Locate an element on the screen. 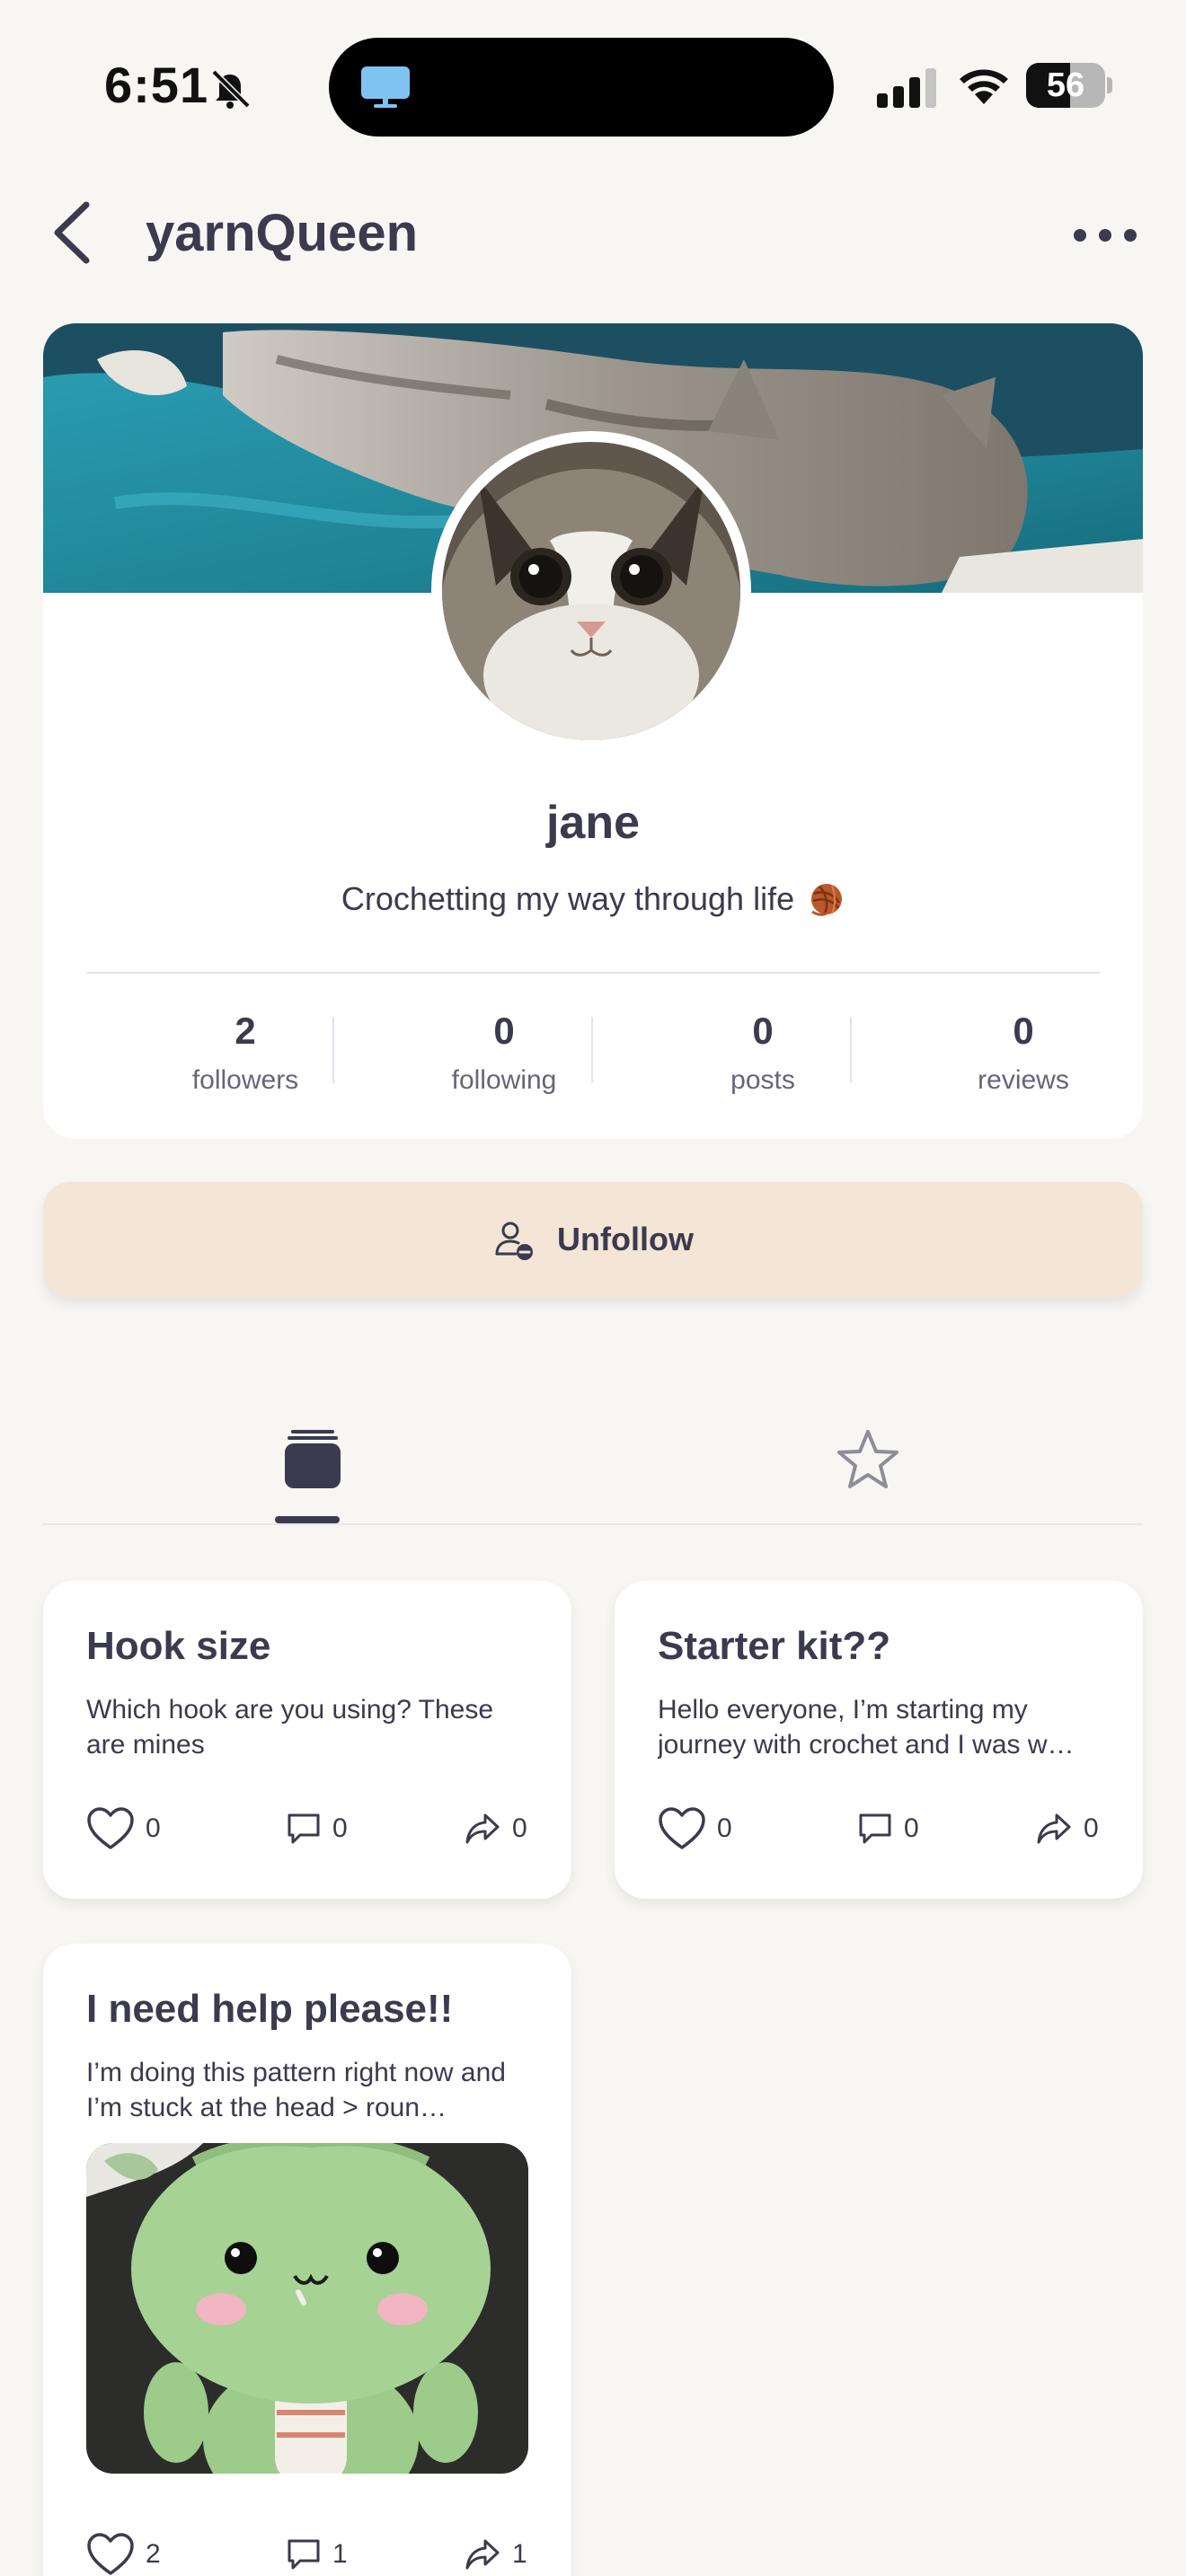 This screenshot has width=1186, height=2576. bell-slash-icon is located at coordinates (230, 88).